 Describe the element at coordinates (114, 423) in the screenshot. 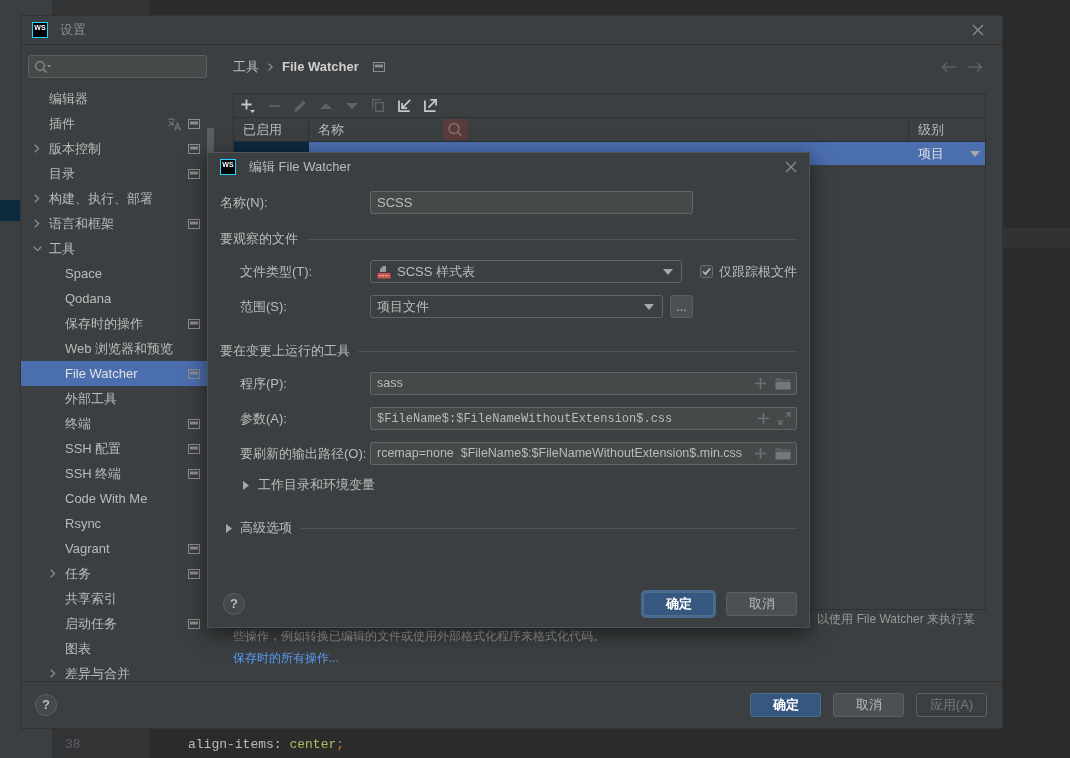

I see `sidebar-item: 终端` at that location.